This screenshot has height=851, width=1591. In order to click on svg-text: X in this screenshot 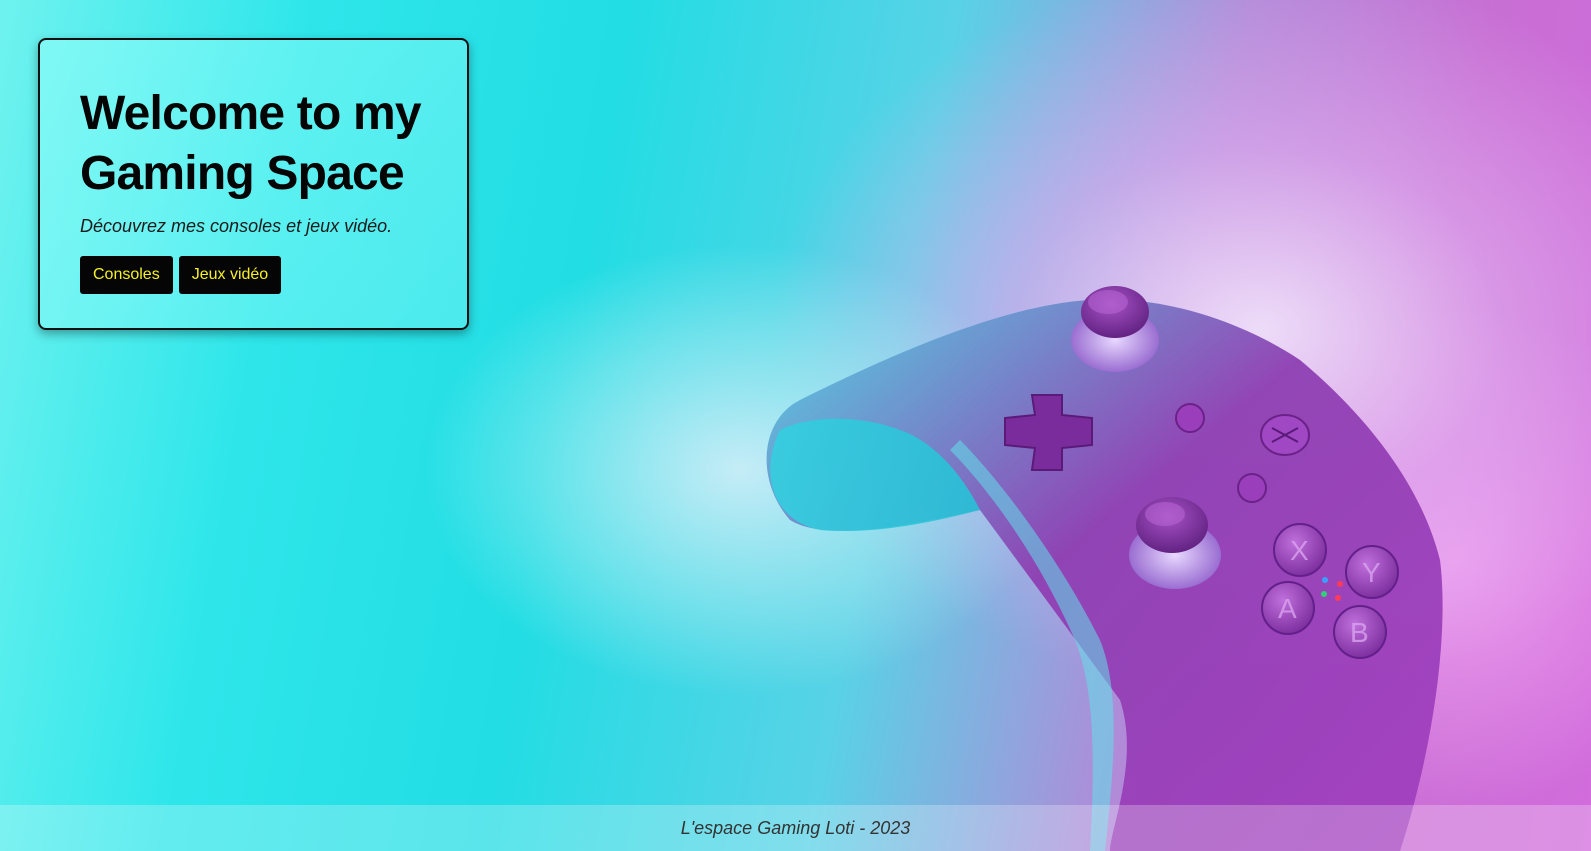, I will do `click(1299, 550)`.